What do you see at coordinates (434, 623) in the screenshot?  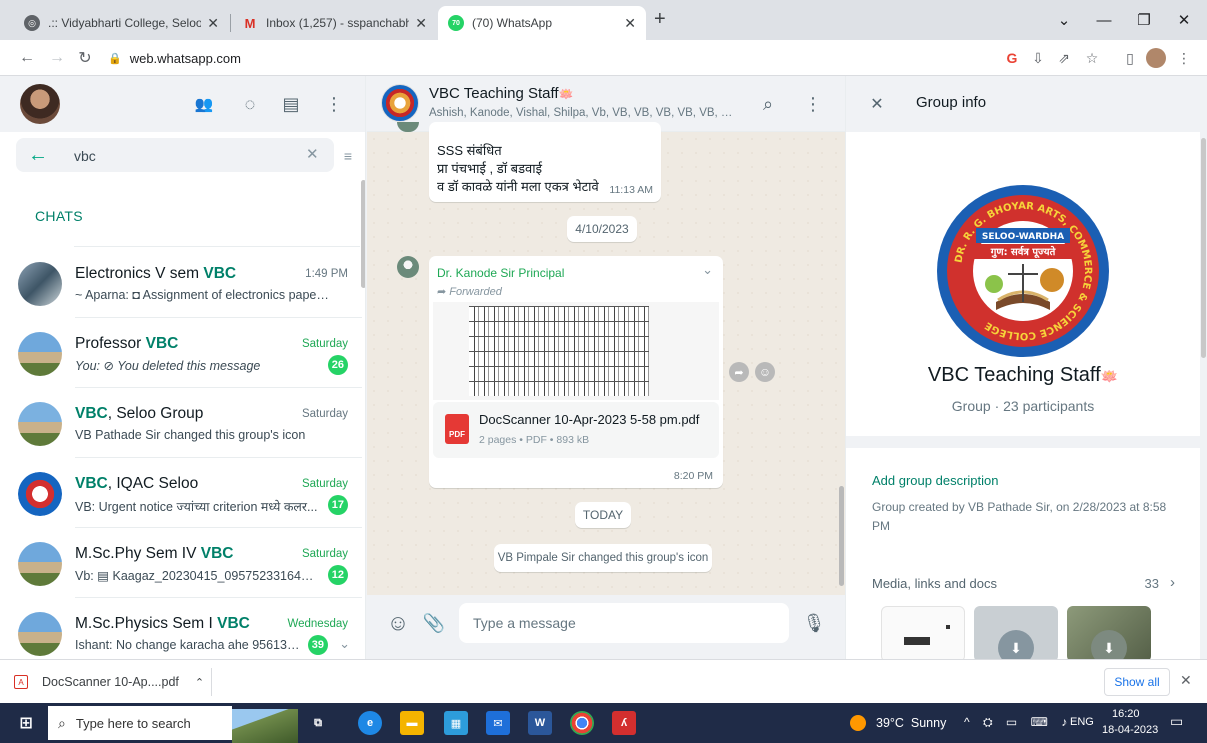 I see `attach-icon: 📎` at bounding box center [434, 623].